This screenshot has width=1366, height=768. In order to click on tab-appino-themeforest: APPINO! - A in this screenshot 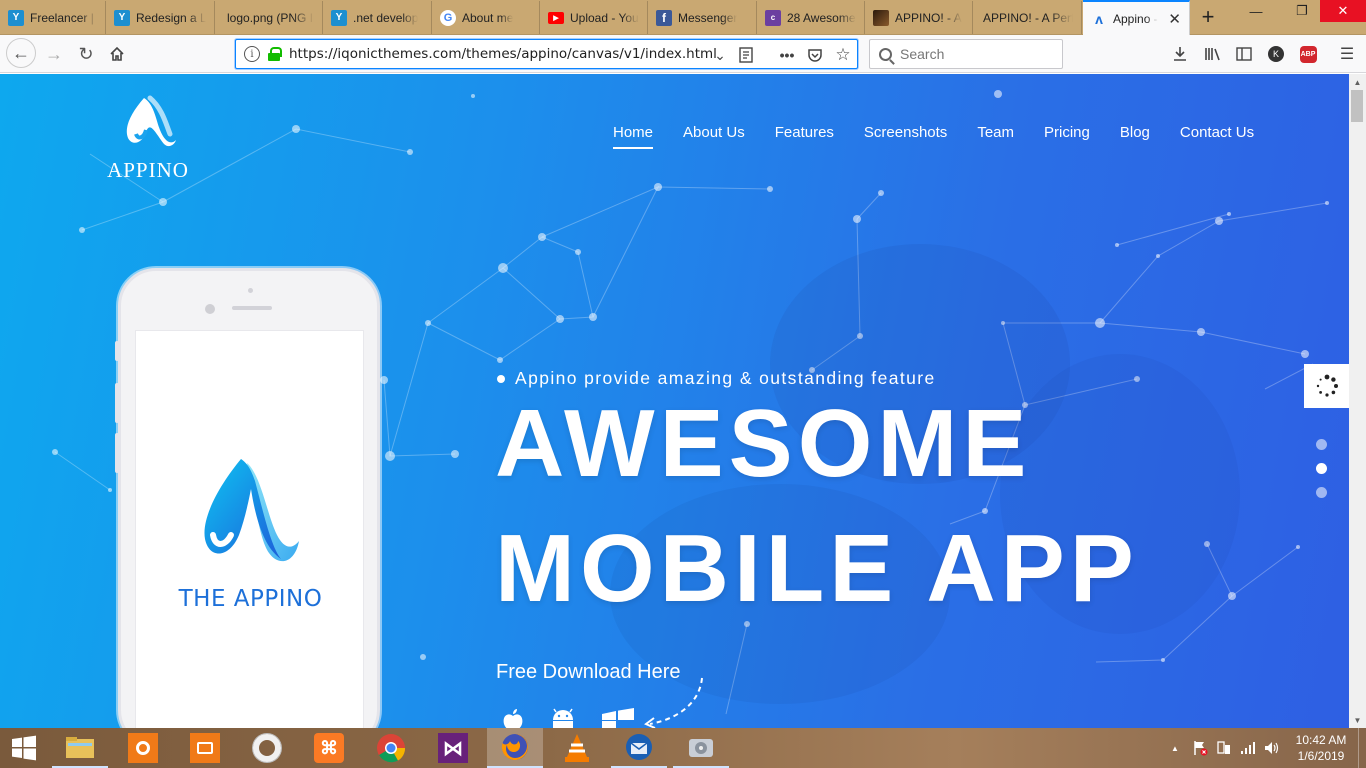, I will do `click(919, 17)`.